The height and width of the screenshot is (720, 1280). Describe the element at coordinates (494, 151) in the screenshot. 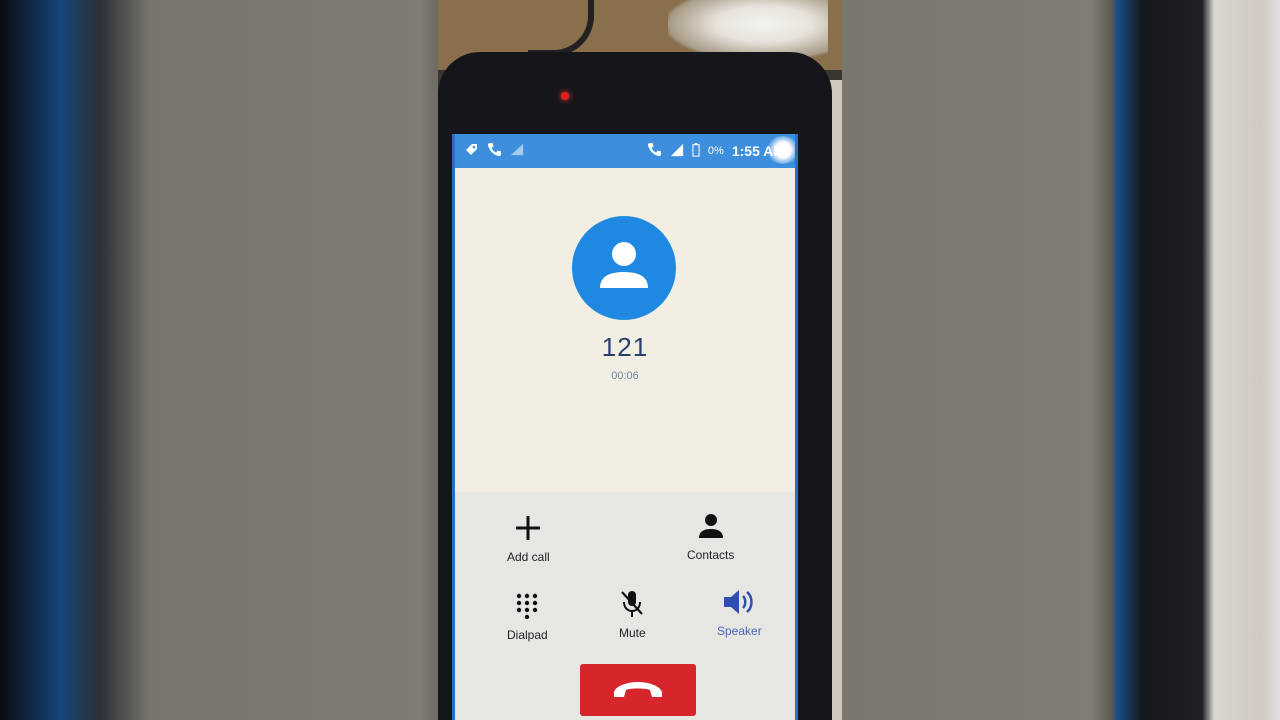

I see `phone-icon` at that location.